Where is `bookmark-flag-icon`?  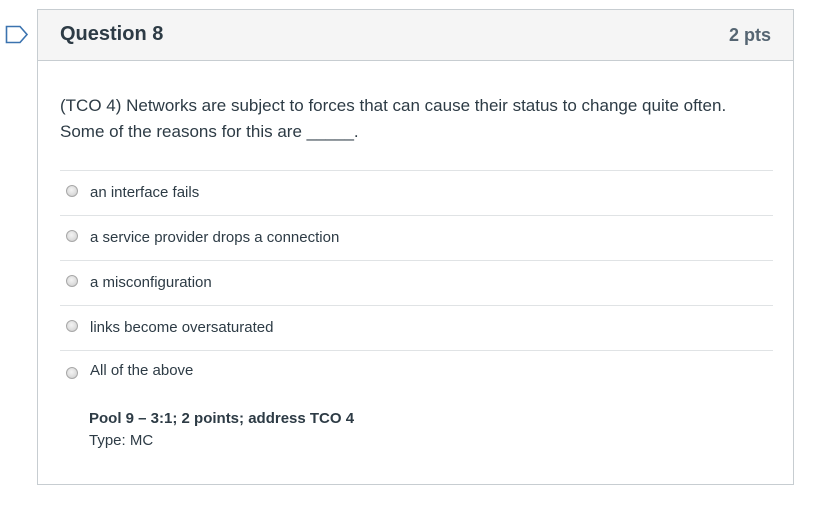
bookmark-flag-icon is located at coordinates (17, 34).